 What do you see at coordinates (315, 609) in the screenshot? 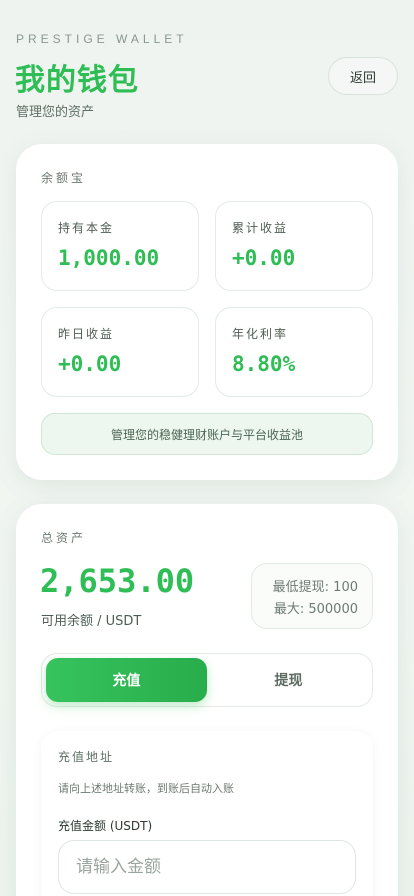
I see `max-withdraw-text: 最大: 500000` at bounding box center [315, 609].